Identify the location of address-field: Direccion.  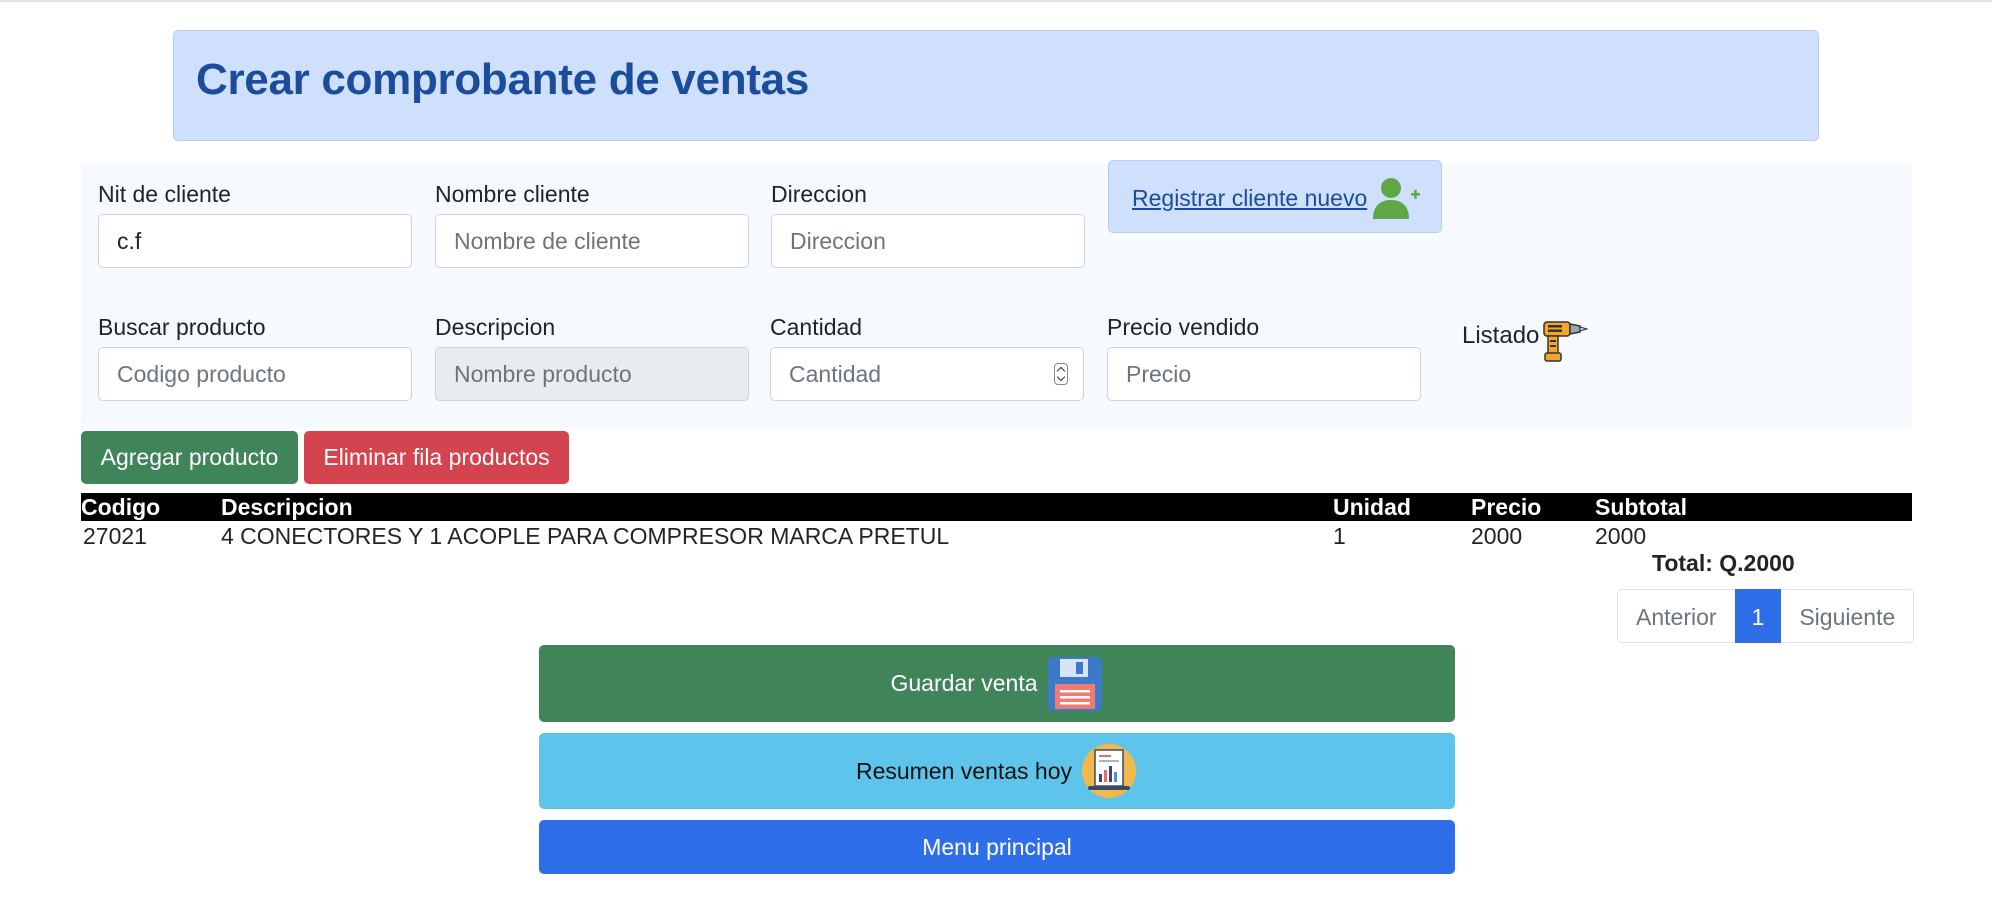
(928, 225).